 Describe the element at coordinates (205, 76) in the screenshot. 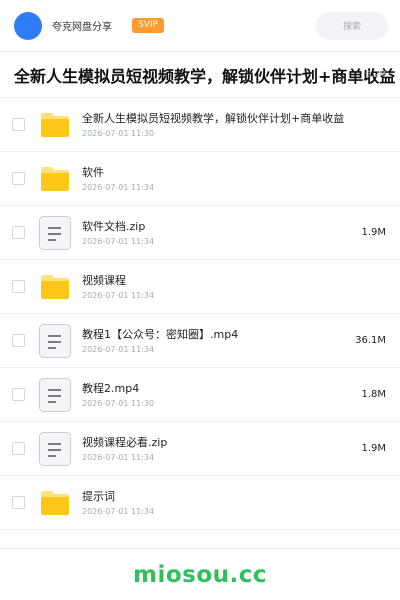

I see `page-title: 全新人生模拟员短视频教学，解锁伙伴计划+商单收益` at that location.